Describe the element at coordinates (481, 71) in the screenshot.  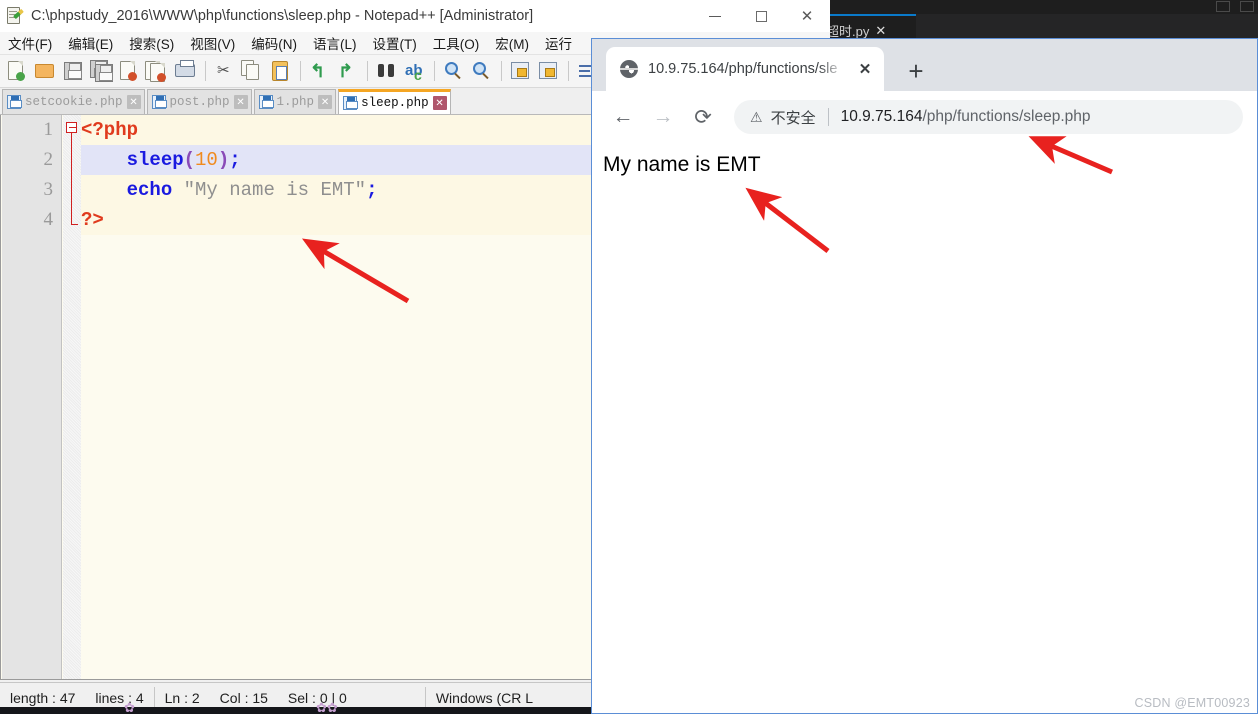
I see `zoom-out-icon` at that location.